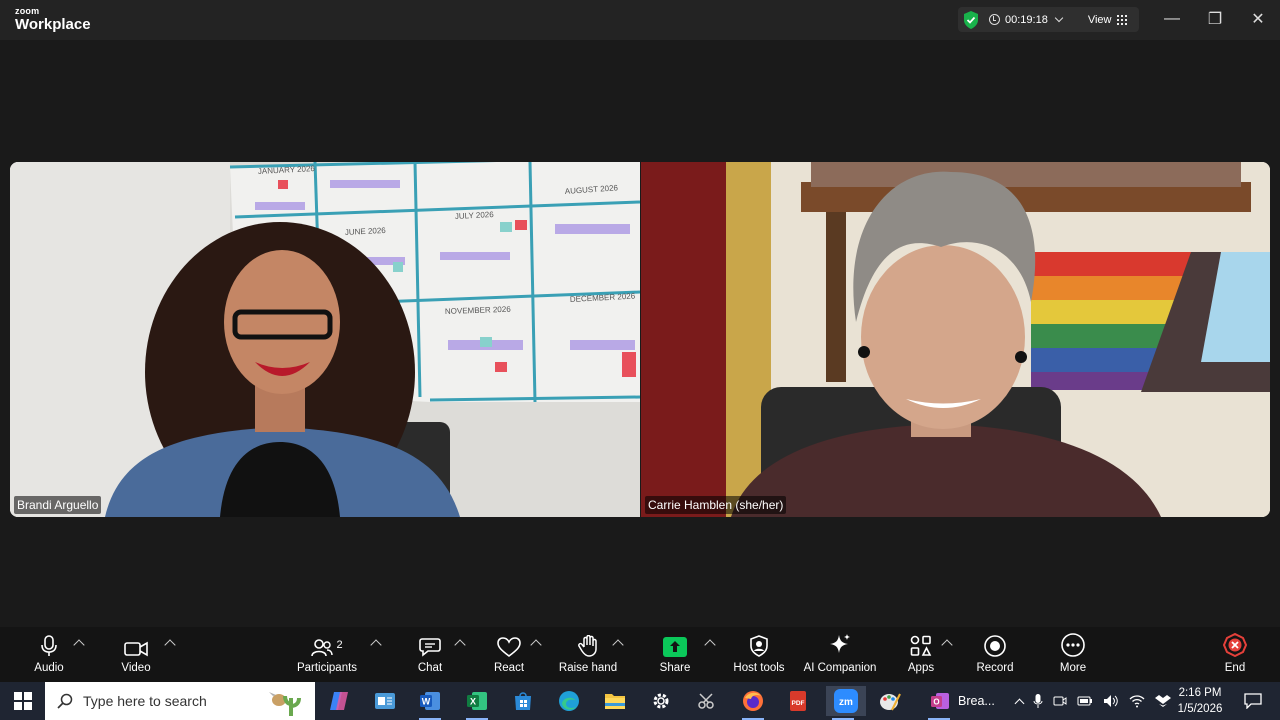 The image size is (1280, 720). What do you see at coordinates (947, 645) in the screenshot?
I see `apps-options-caret-icon` at bounding box center [947, 645].